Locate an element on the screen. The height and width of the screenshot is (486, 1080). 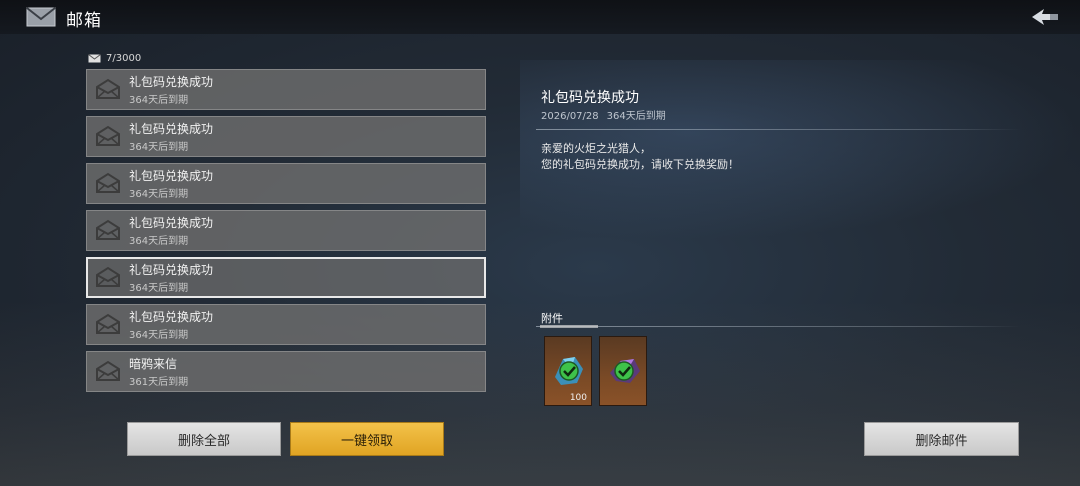
top-bar: 邮箱 is located at coordinates (540, 17).